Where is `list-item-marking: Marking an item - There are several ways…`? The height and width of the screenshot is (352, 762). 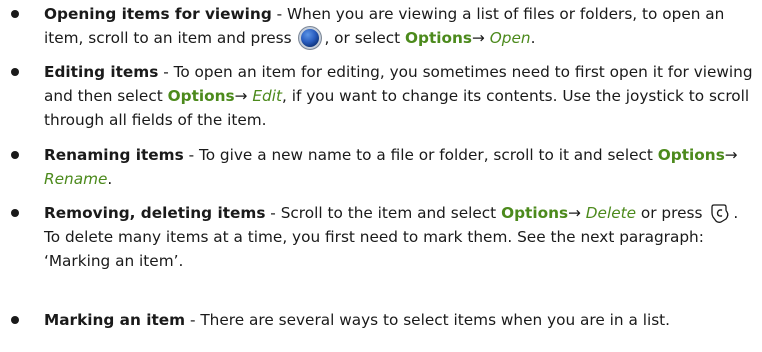 list-item-marking: Marking an item - There are several ways… is located at coordinates (383, 320).